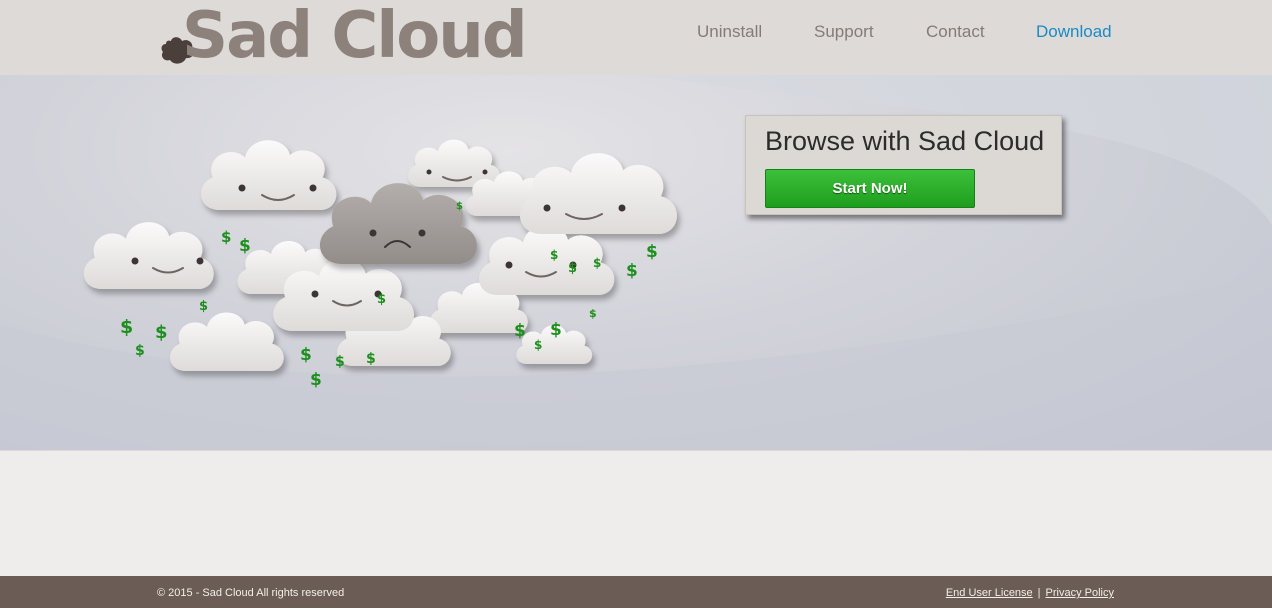 This screenshot has width=1272, height=608. Describe the element at coordinates (355, 36) in the screenshot. I see `logo-text: Sad Cloud` at that location.